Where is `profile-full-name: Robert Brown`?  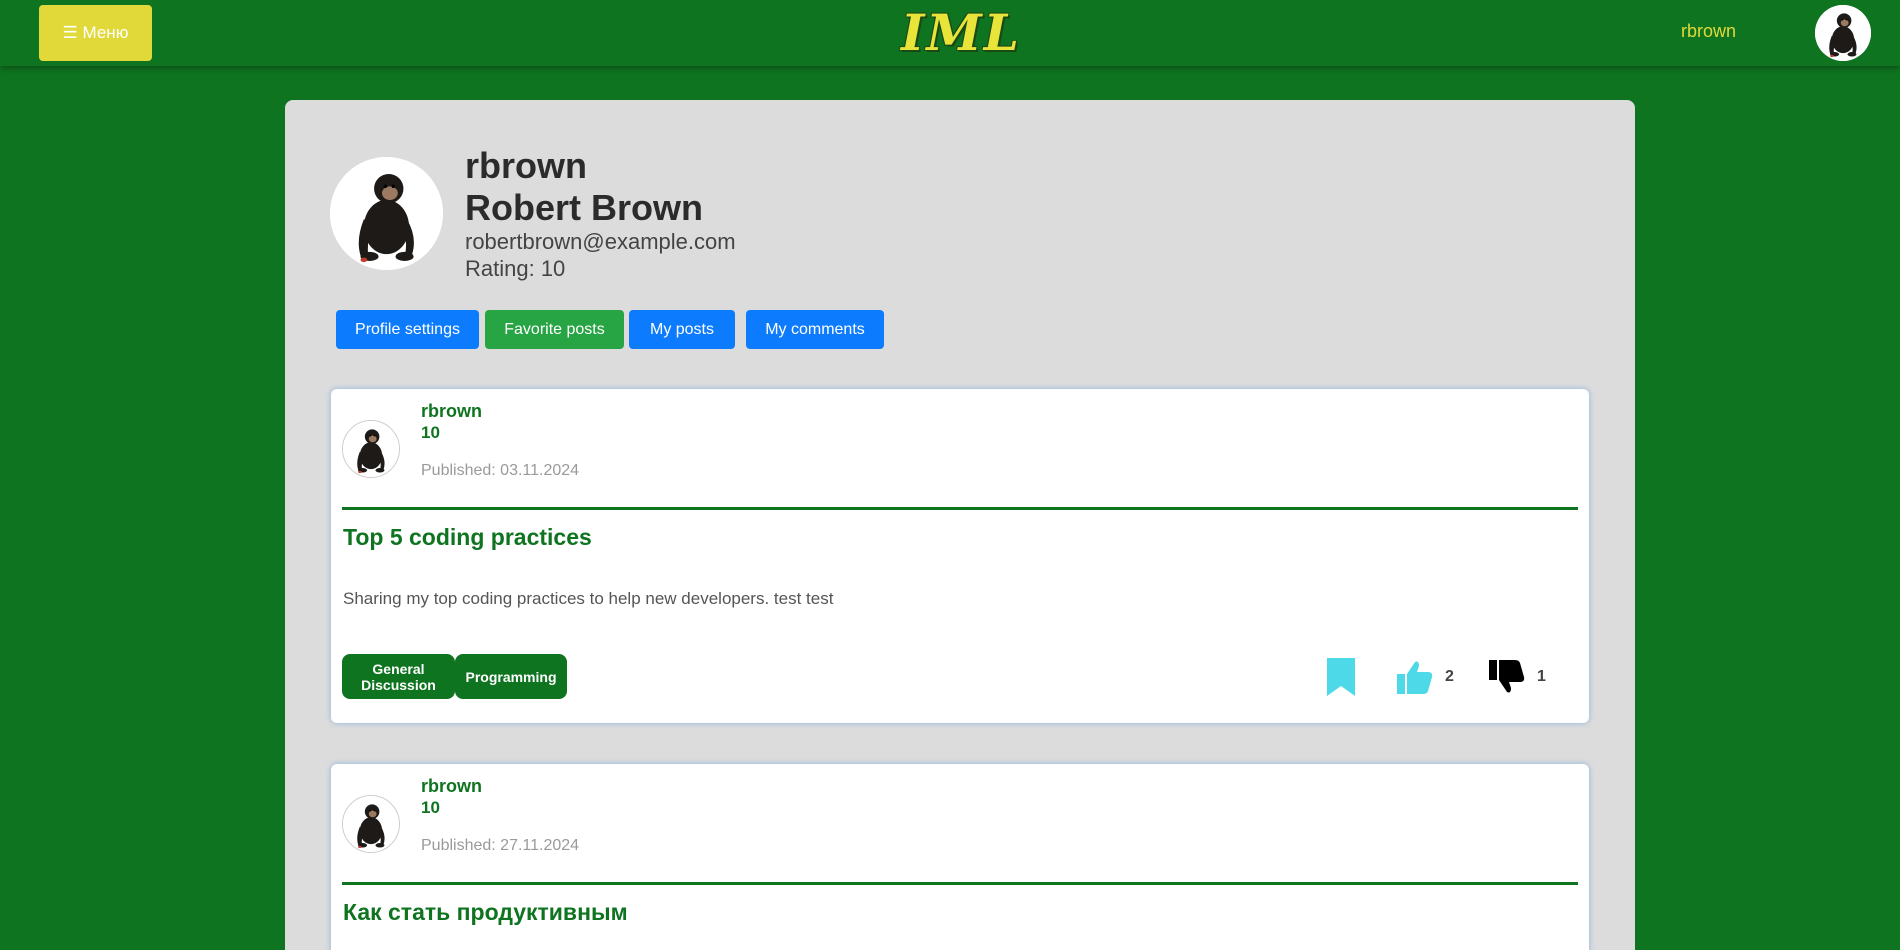
profile-full-name: Robert Brown is located at coordinates (584, 207).